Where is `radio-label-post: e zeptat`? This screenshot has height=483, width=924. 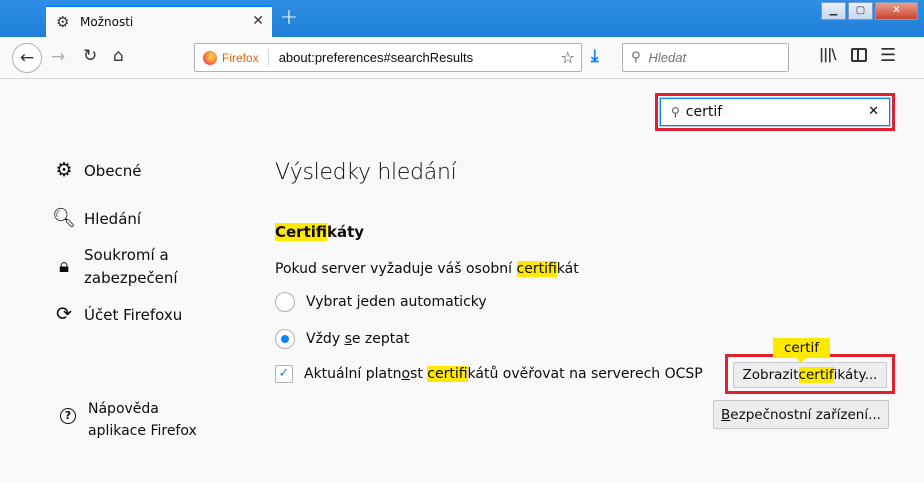
radio-label-post: e zeptat is located at coordinates (380, 339).